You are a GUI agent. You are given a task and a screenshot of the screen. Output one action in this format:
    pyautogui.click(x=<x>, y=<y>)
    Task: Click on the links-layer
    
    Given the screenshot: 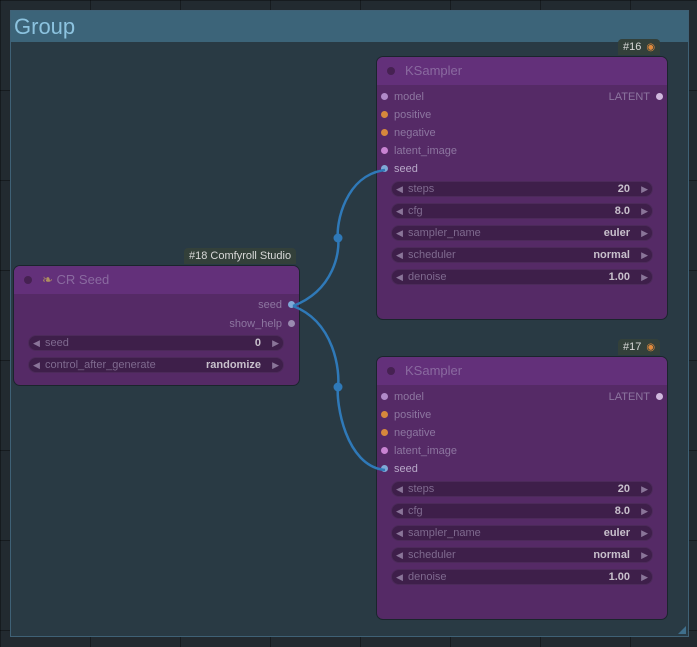 What is the action you would take?
    pyautogui.click(x=339, y=320)
    